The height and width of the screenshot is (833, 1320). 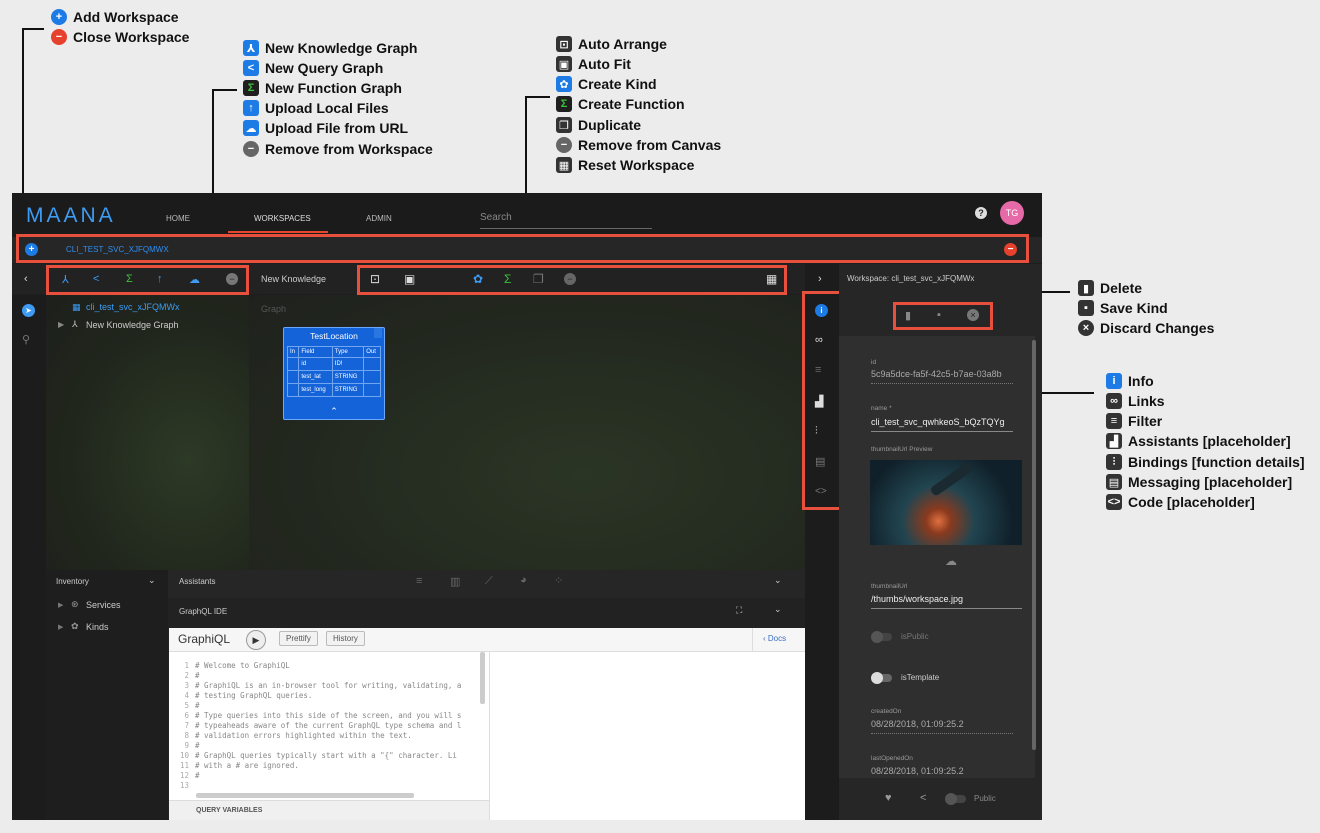 I want to click on save-icon: ▪, so click(x=939, y=315).